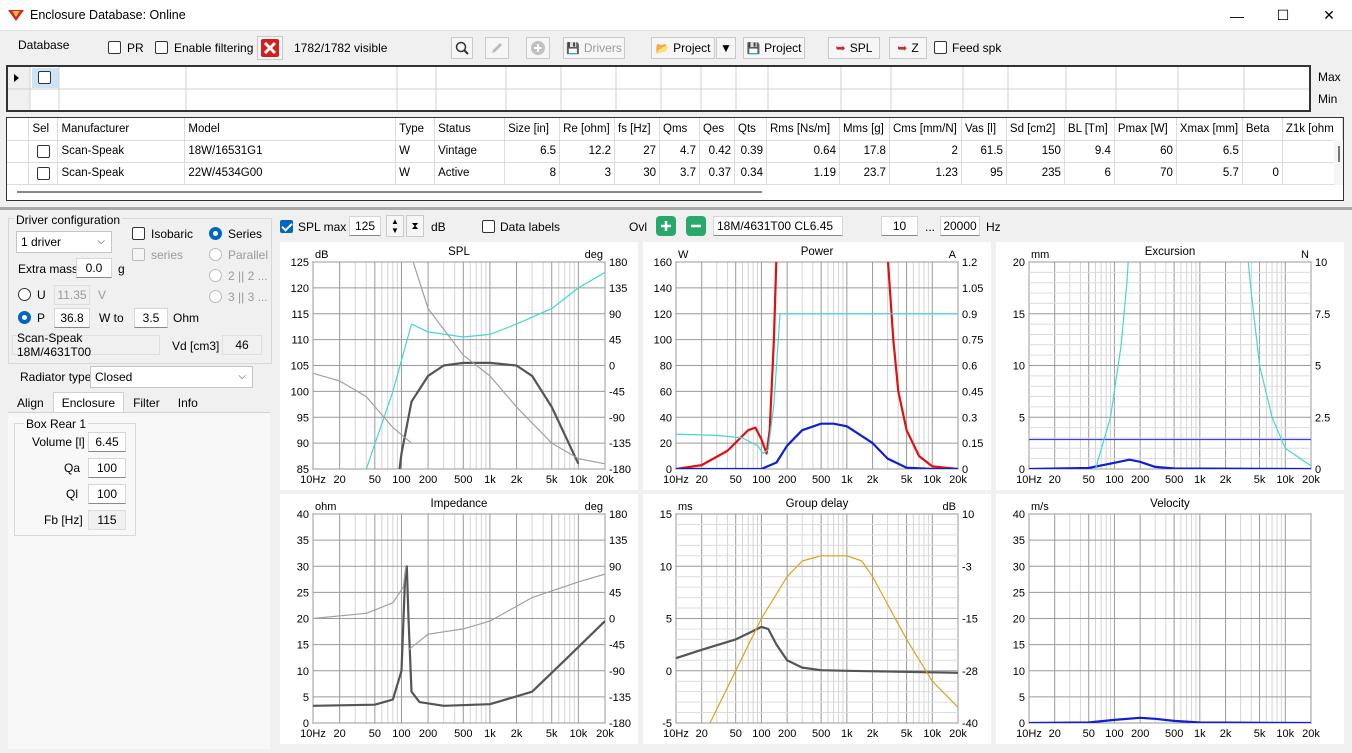  Describe the element at coordinates (1145, 173) in the screenshot. I see `table-cell: 70` at that location.